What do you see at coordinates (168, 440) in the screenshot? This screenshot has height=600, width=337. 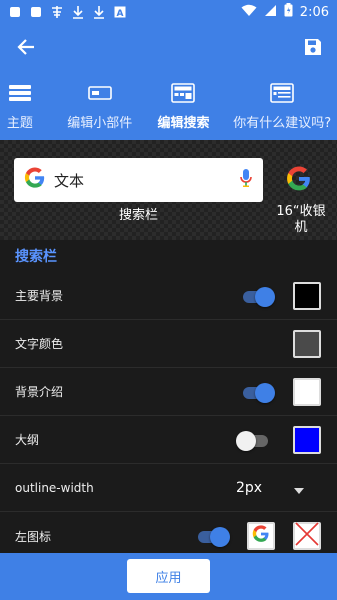 I see `setting-row-outline: 大纲` at bounding box center [168, 440].